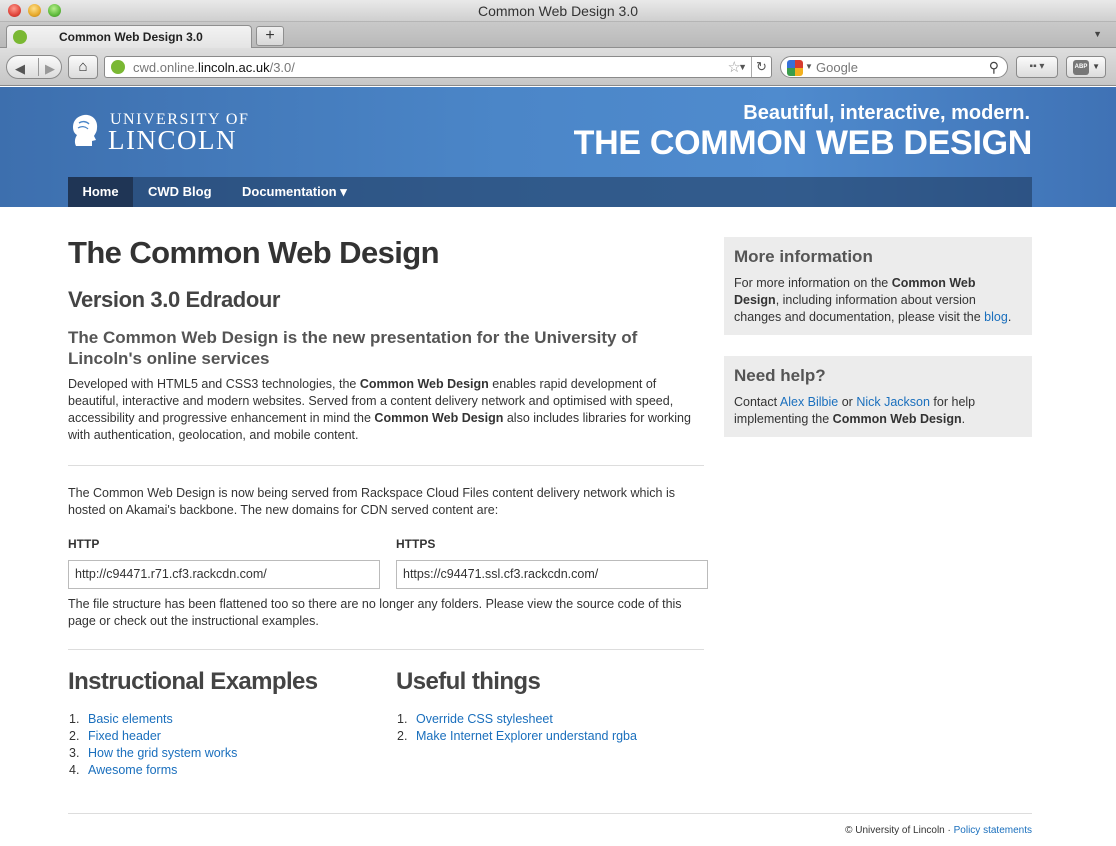 This screenshot has width=1116, height=846. I want to click on back-button: ◀, so click(20, 69).